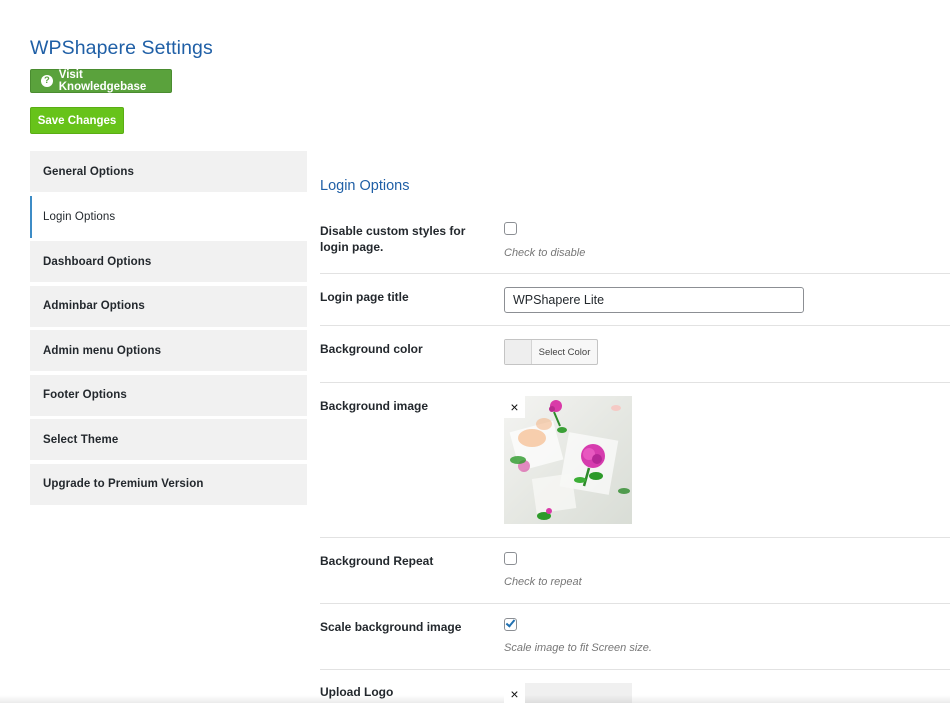 Image resolution: width=950 pixels, height=703 pixels. I want to click on background-repeat-label: Background Repeat, so click(377, 561).